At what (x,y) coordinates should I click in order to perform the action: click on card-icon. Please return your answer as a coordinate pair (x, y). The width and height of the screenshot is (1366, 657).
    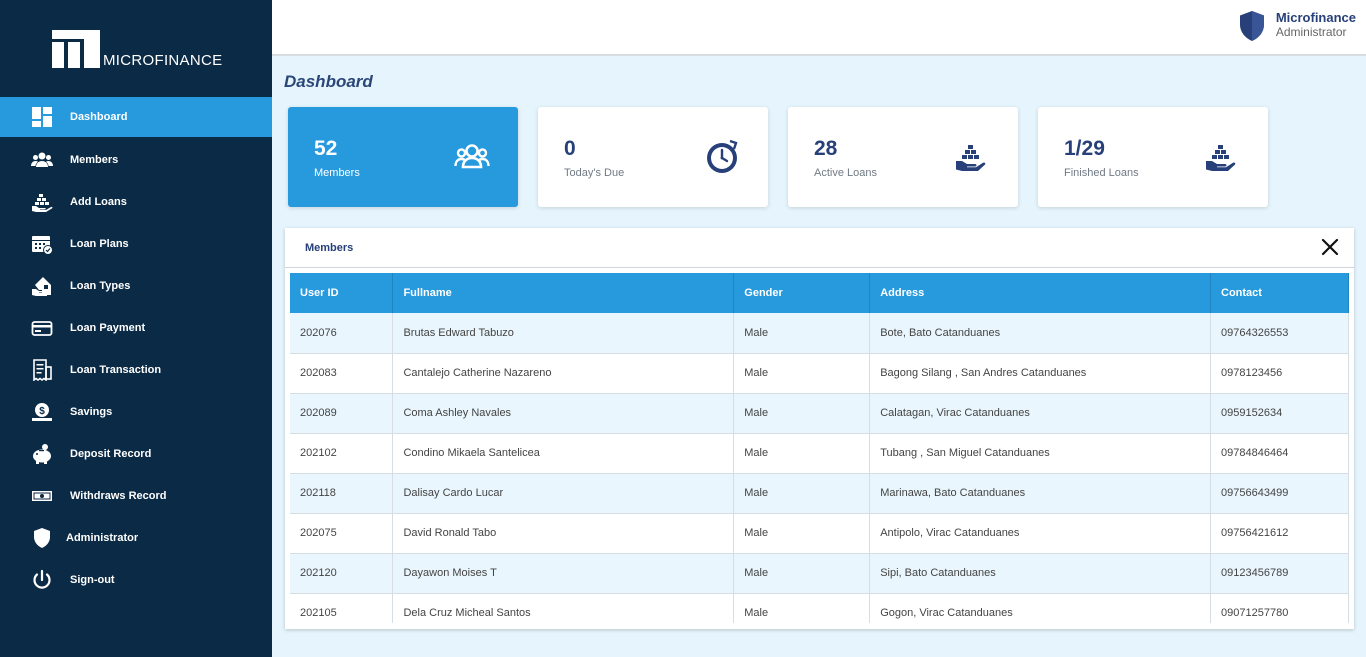
    Looking at the image, I should click on (42, 328).